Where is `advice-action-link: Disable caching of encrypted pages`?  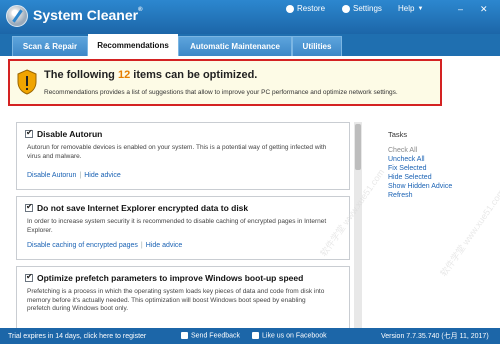 advice-action-link: Disable caching of encrypted pages is located at coordinates (82, 245).